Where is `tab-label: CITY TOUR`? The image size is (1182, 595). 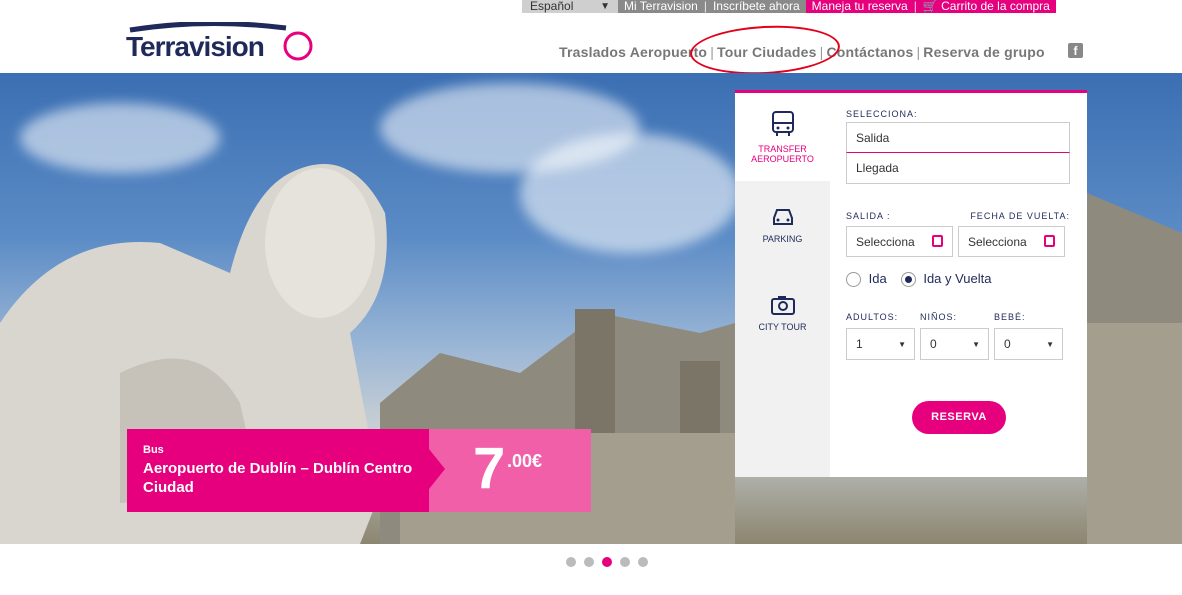
tab-label: CITY TOUR is located at coordinates (782, 327).